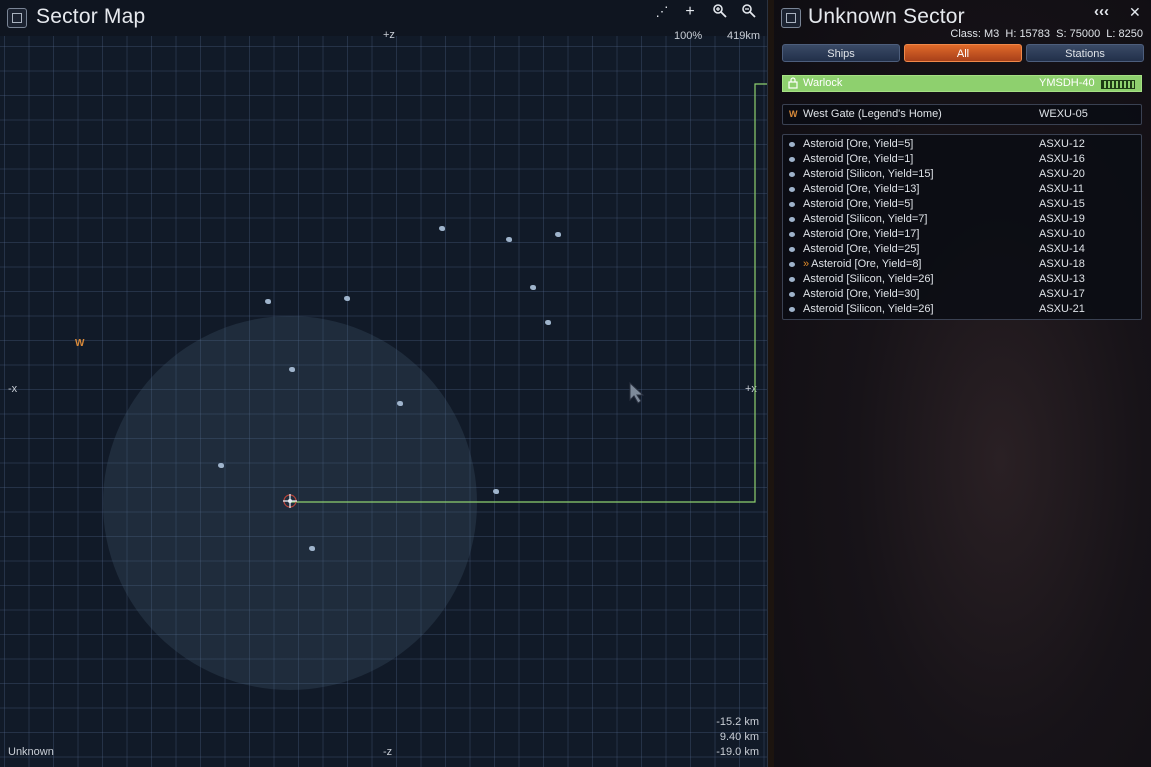 Image resolution: width=1151 pixels, height=767 pixels. What do you see at coordinates (963, 53) in the screenshot?
I see `tab-all: All` at bounding box center [963, 53].